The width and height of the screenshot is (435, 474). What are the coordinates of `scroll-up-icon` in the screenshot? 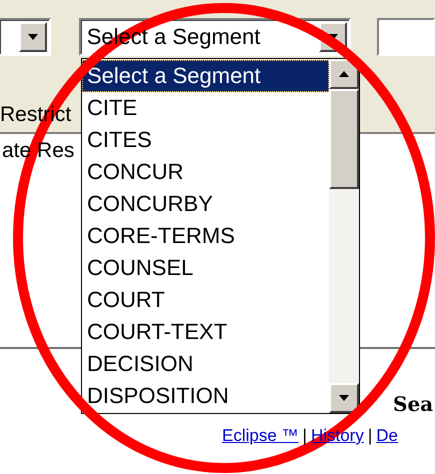 It's located at (344, 74).